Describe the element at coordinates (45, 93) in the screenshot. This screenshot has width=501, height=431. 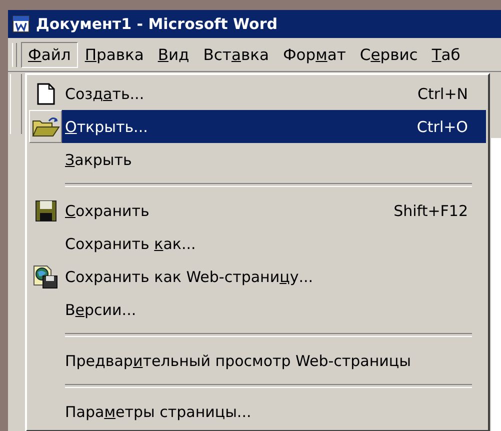
I see `blank-page-icon` at that location.